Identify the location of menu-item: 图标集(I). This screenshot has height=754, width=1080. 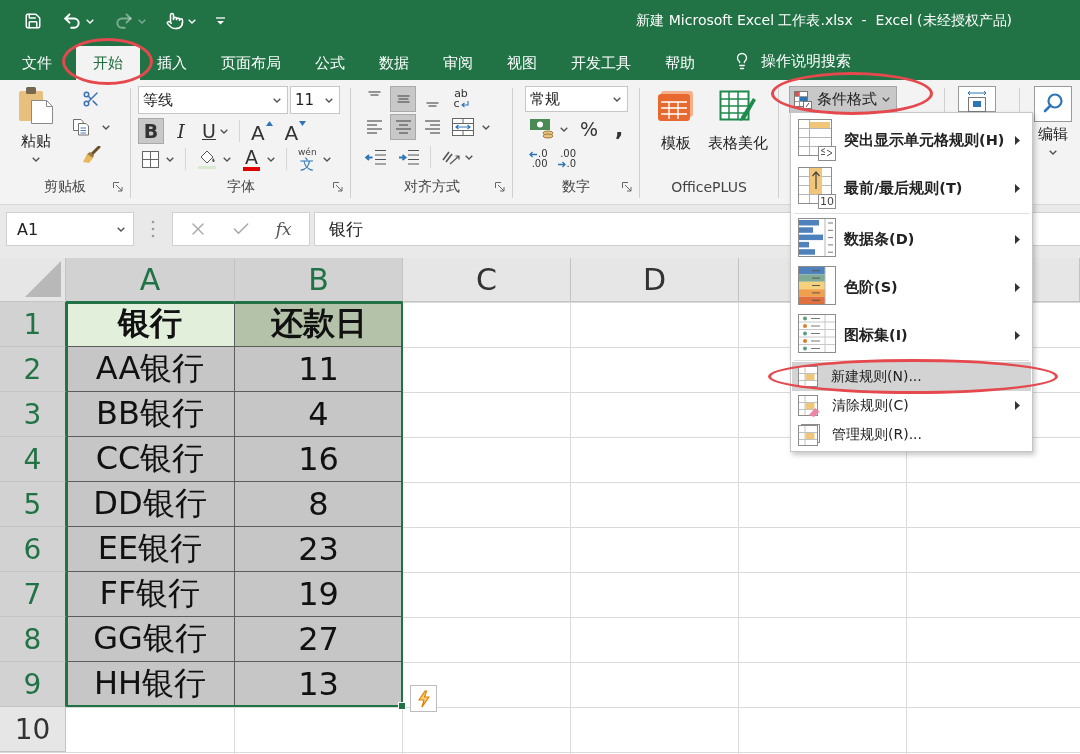
(911, 335).